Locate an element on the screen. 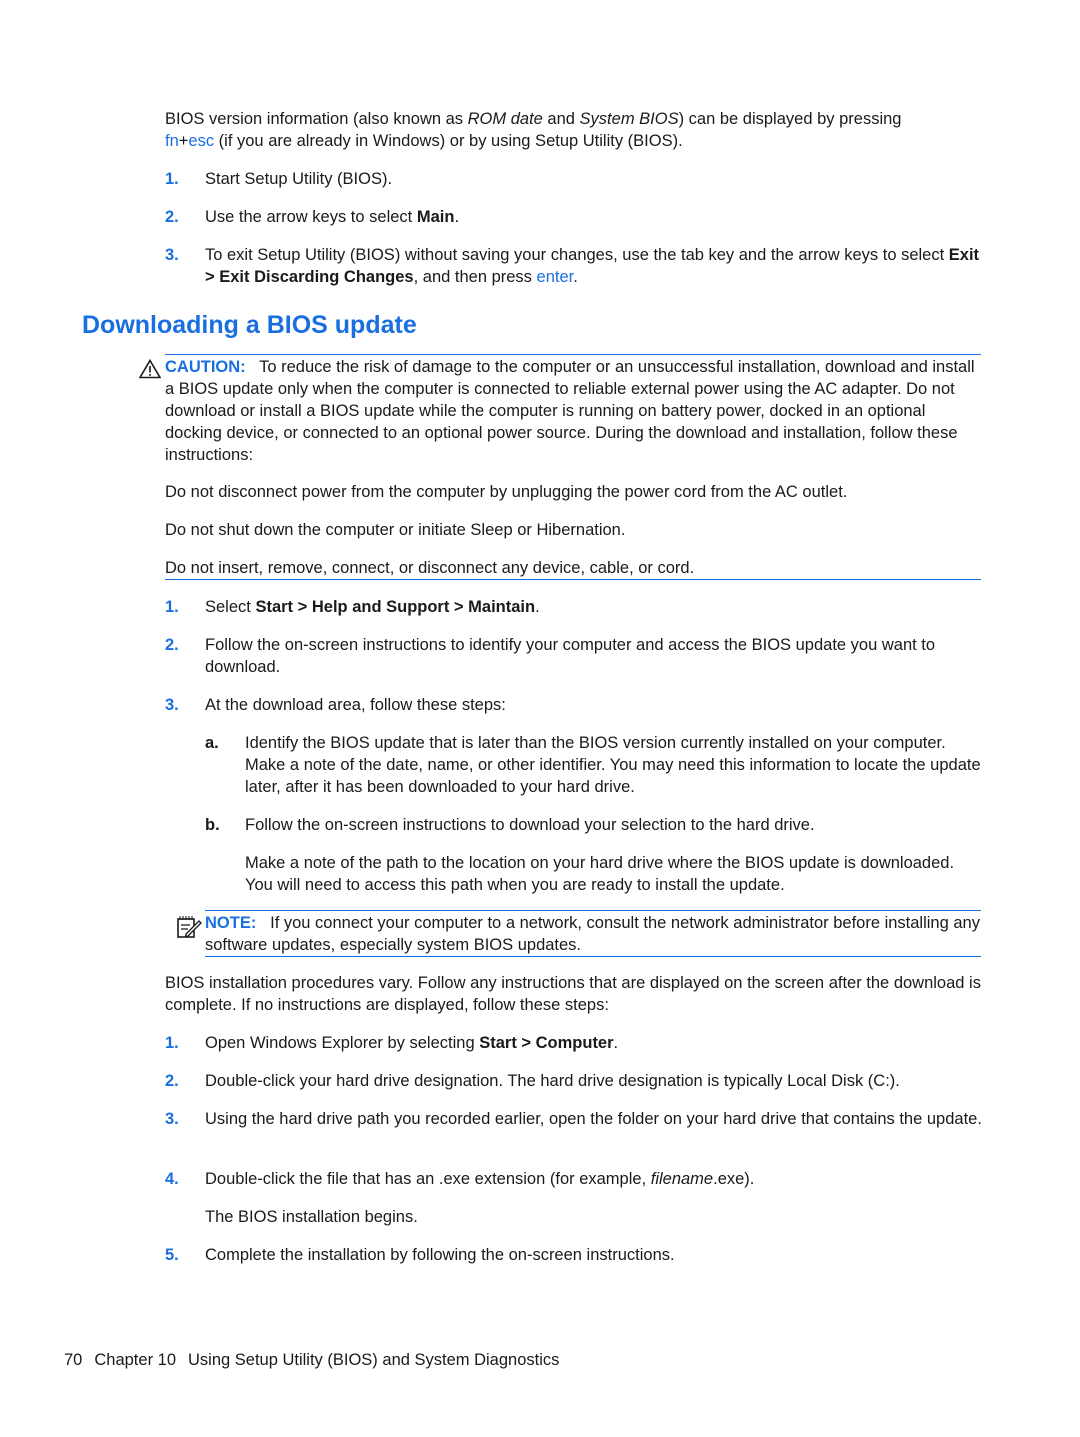 The width and height of the screenshot is (1080, 1437). list-item: 2. Use the arrow keys to select Main. is located at coordinates (575, 217).